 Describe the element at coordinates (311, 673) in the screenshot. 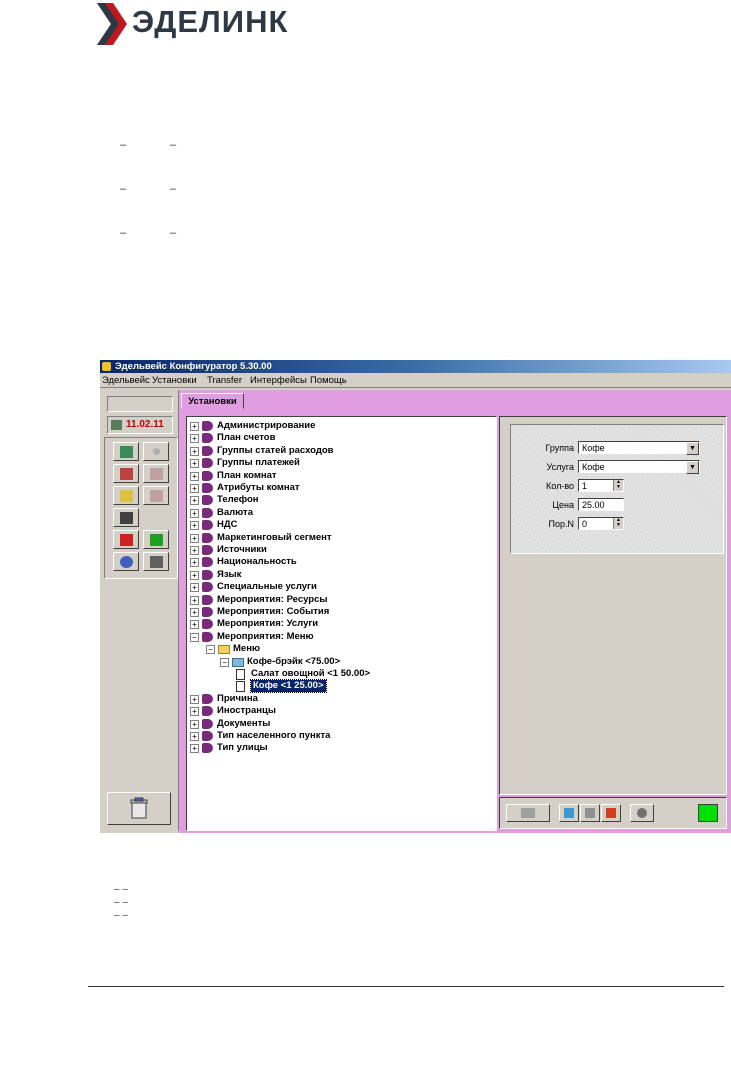

I see `tree-node-label: Салат овощной <1 50.00>` at that location.